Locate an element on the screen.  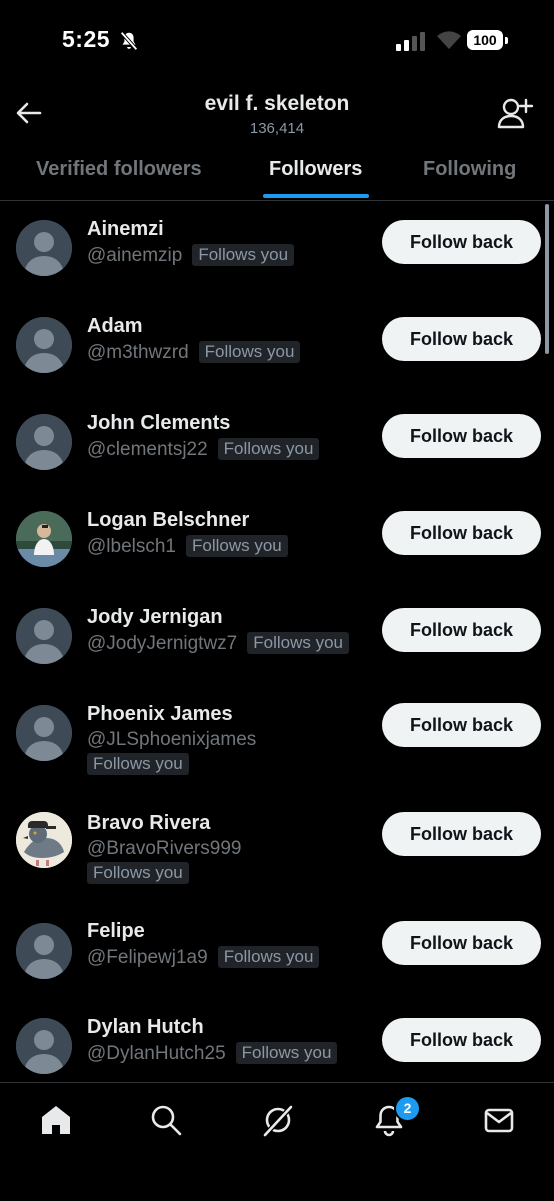
wifi-icon is located at coordinates (449, 40).